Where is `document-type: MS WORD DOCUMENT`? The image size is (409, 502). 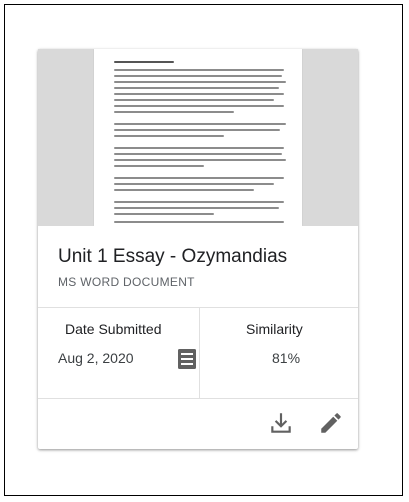
document-type: MS WORD DOCUMENT is located at coordinates (126, 282).